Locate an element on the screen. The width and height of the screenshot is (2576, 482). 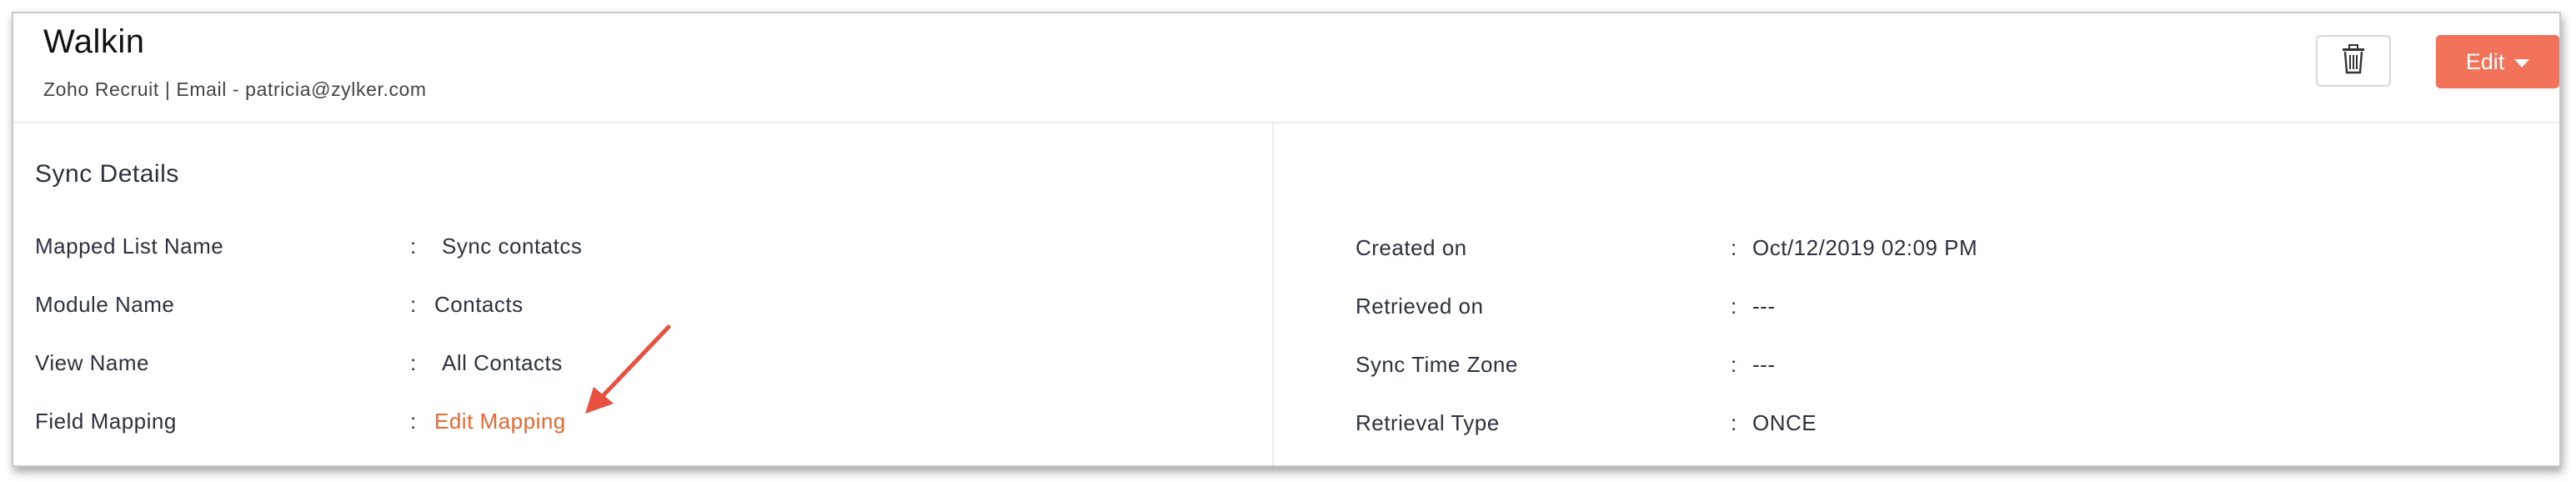
row-label: Field Mapping is located at coordinates (106, 421).